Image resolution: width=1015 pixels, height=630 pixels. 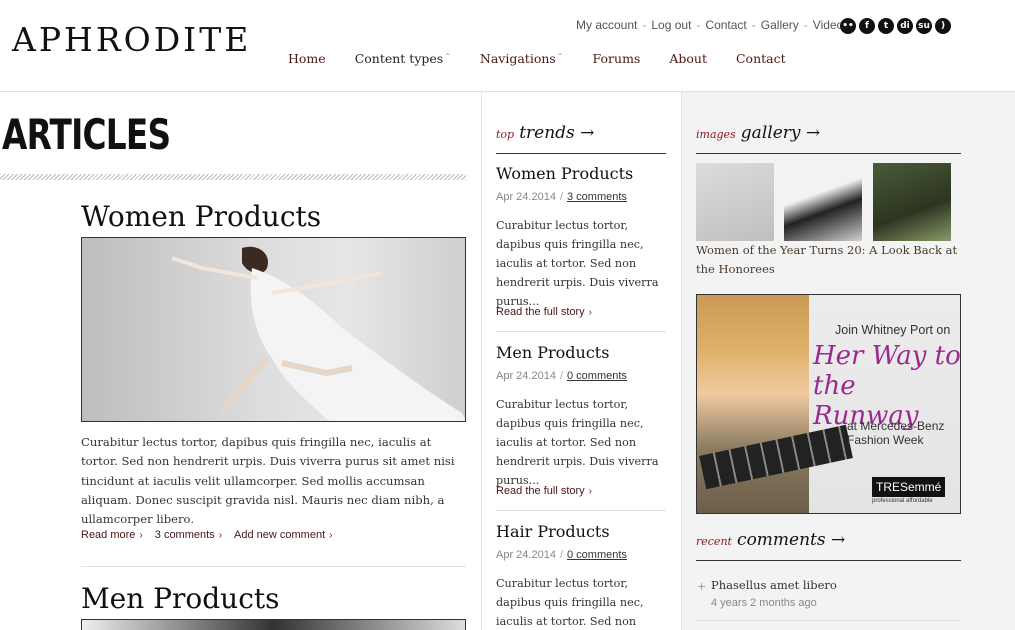 What do you see at coordinates (505, 134) in the screenshot?
I see `trends-heading-small: top` at bounding box center [505, 134].